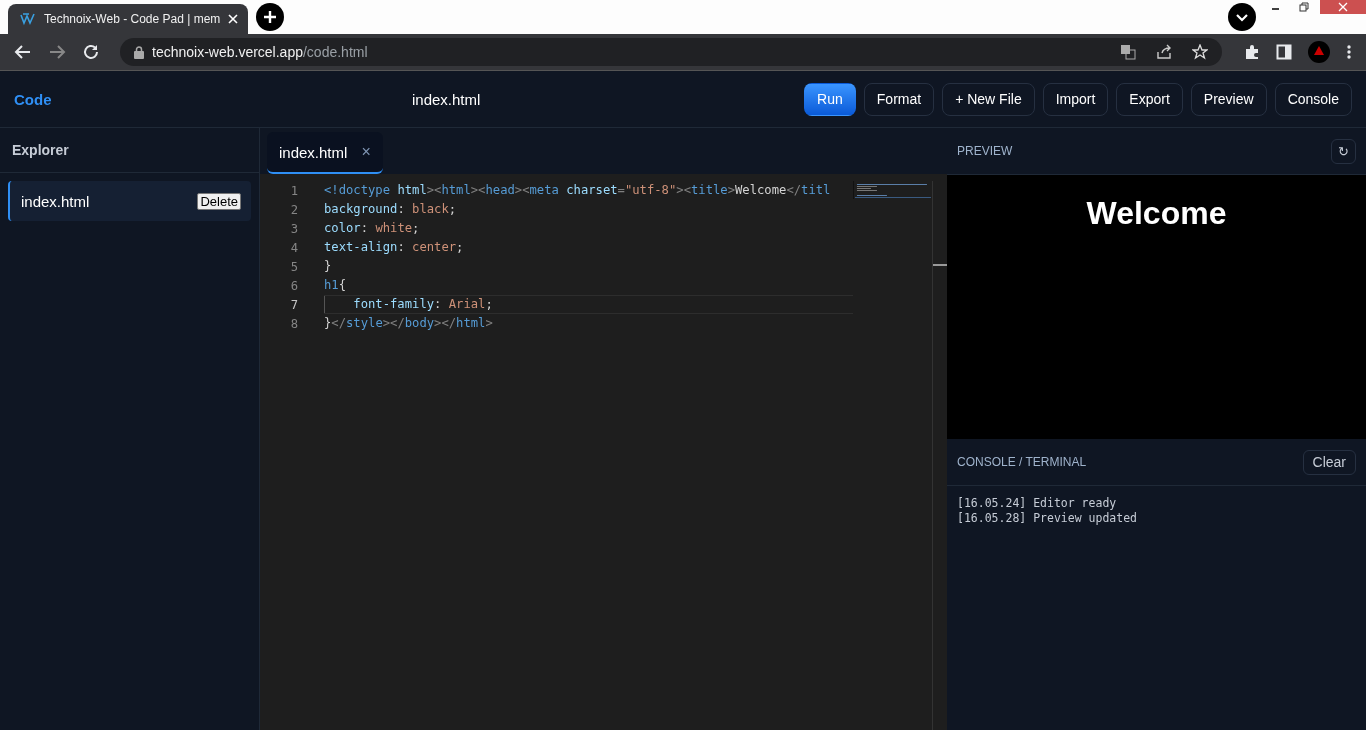  Describe the element at coordinates (1022, 462) in the screenshot. I see `panel-title: CONSOLE / TERMINAL` at that location.